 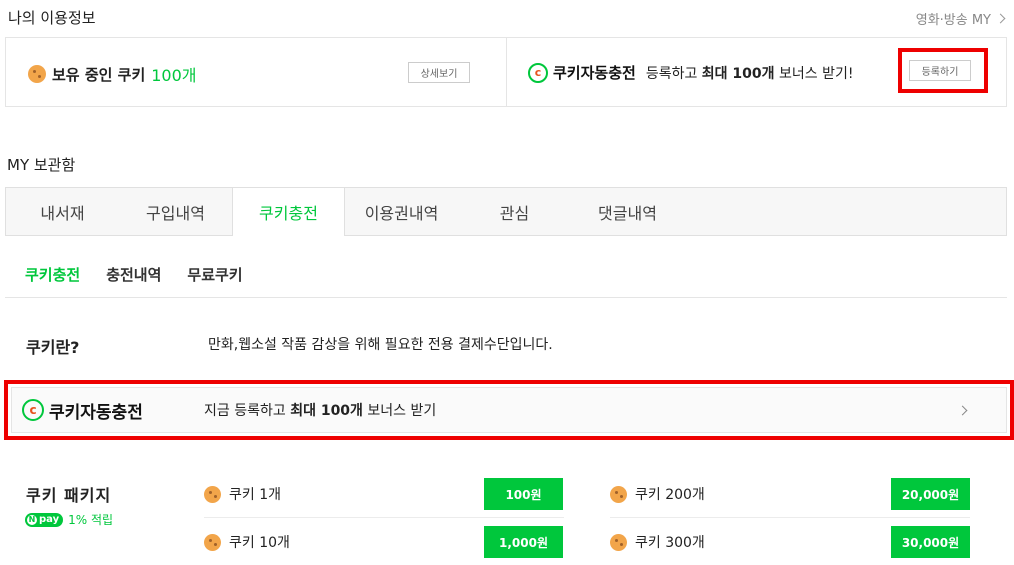 What do you see at coordinates (91, 520) in the screenshot?
I see `npay-reward-text: 1% 적립` at bounding box center [91, 520].